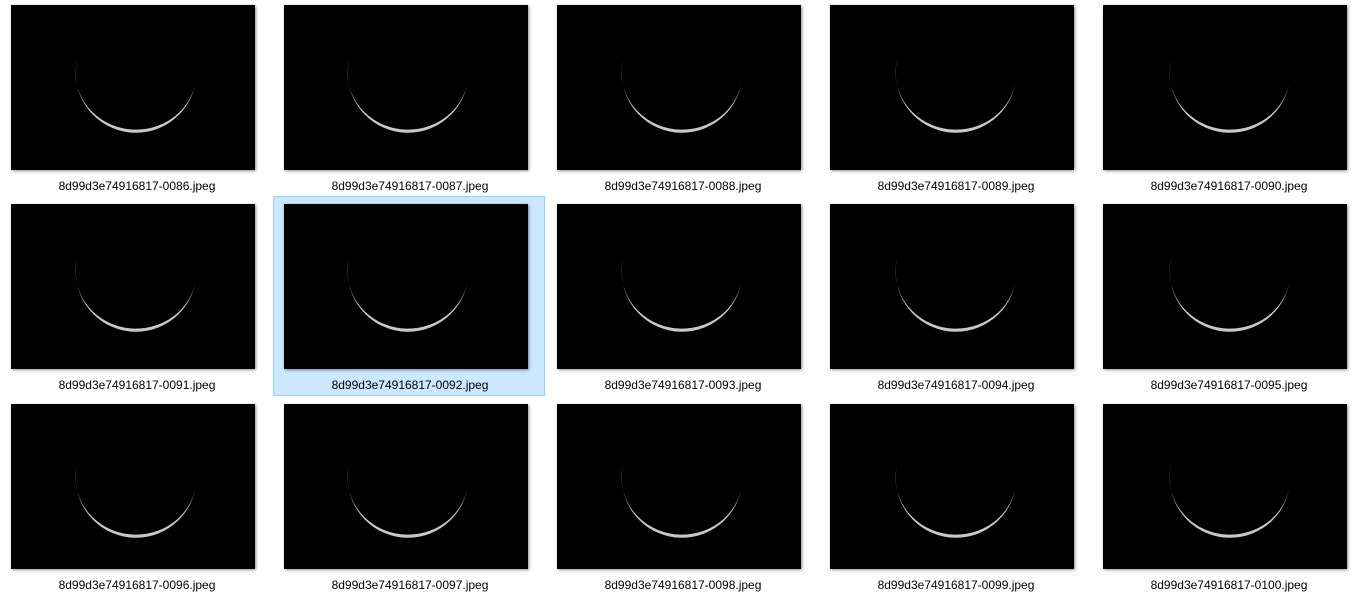  I want to click on file-name: 8d99d3e74916817-0097.jpeg, so click(410, 585).